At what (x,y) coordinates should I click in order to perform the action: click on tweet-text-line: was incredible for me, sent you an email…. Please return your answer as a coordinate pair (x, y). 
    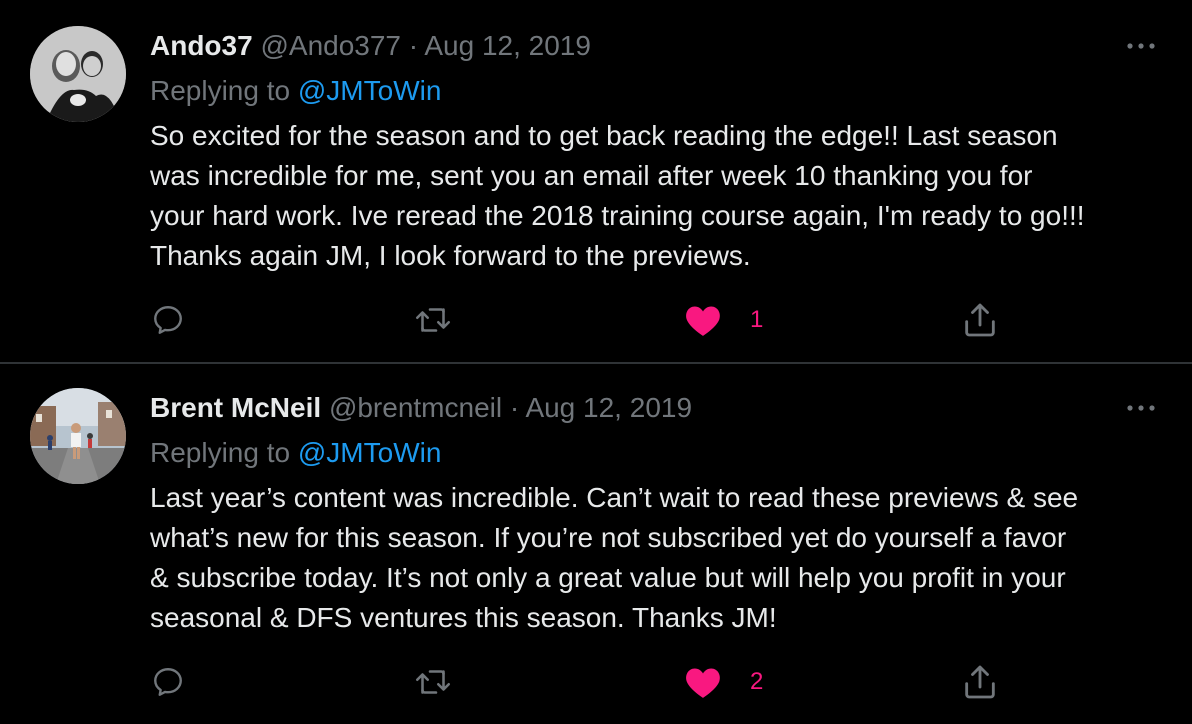
    Looking at the image, I should click on (591, 175).